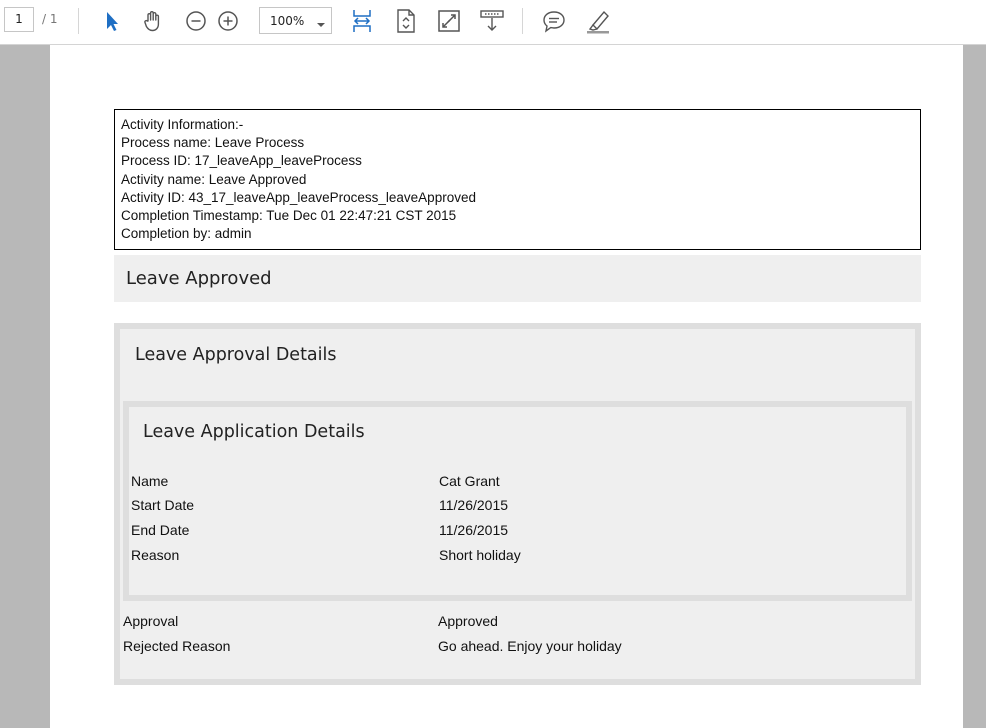  What do you see at coordinates (182, 124) in the screenshot?
I see `info-line: Activity Information:-` at bounding box center [182, 124].